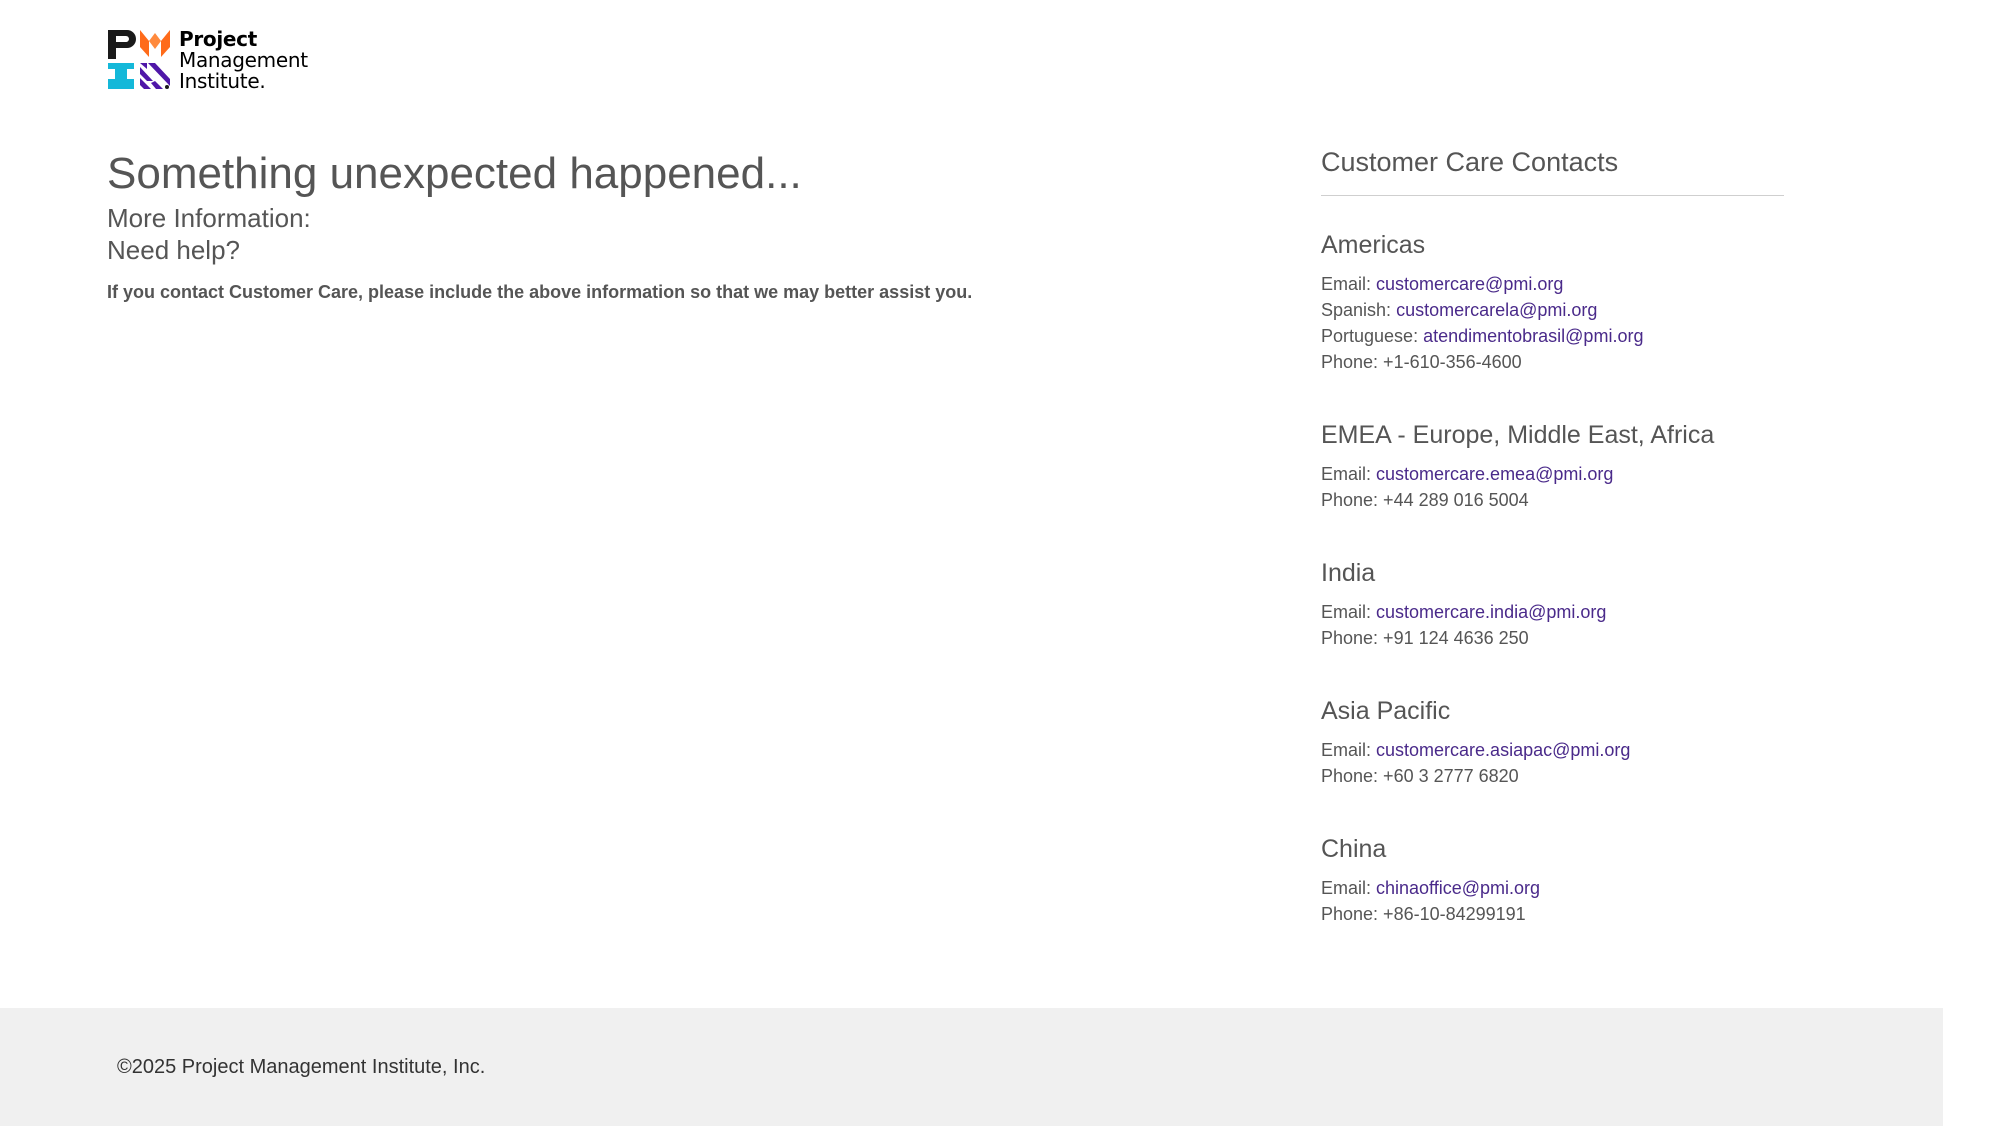 This screenshot has height=1126, width=2006. I want to click on logo-wordmark: Project Management Institute., so click(243, 60).